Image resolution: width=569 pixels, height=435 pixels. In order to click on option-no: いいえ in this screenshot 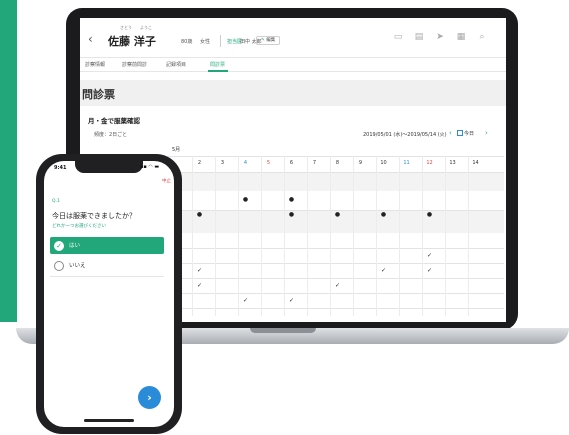, I will do `click(107, 265)`.